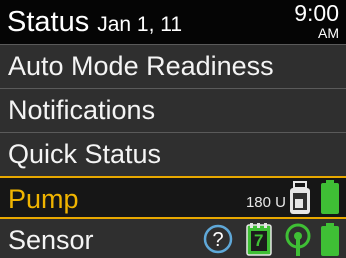  Describe the element at coordinates (298, 239) in the screenshot. I see `sensor-connection-icon` at that location.